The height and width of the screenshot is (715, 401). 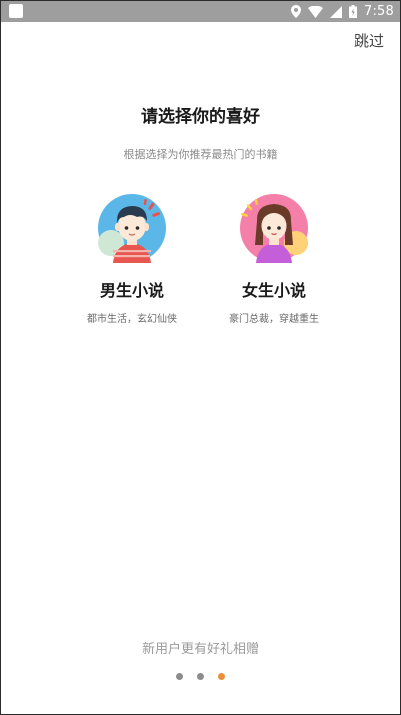 I want to click on notification-app-icon, so click(x=16, y=11).